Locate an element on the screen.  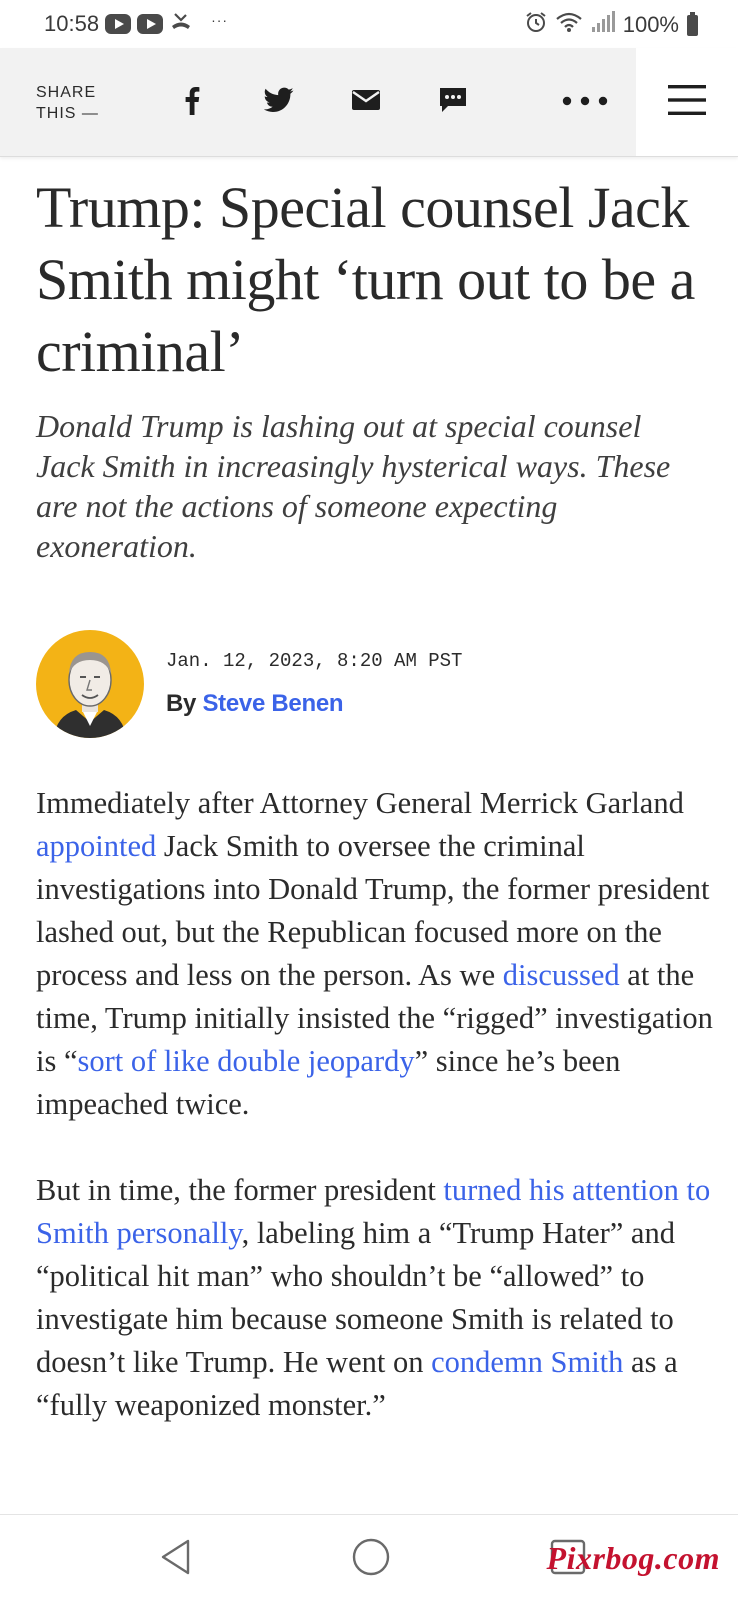
facebook-icon is located at coordinates (192, 102).